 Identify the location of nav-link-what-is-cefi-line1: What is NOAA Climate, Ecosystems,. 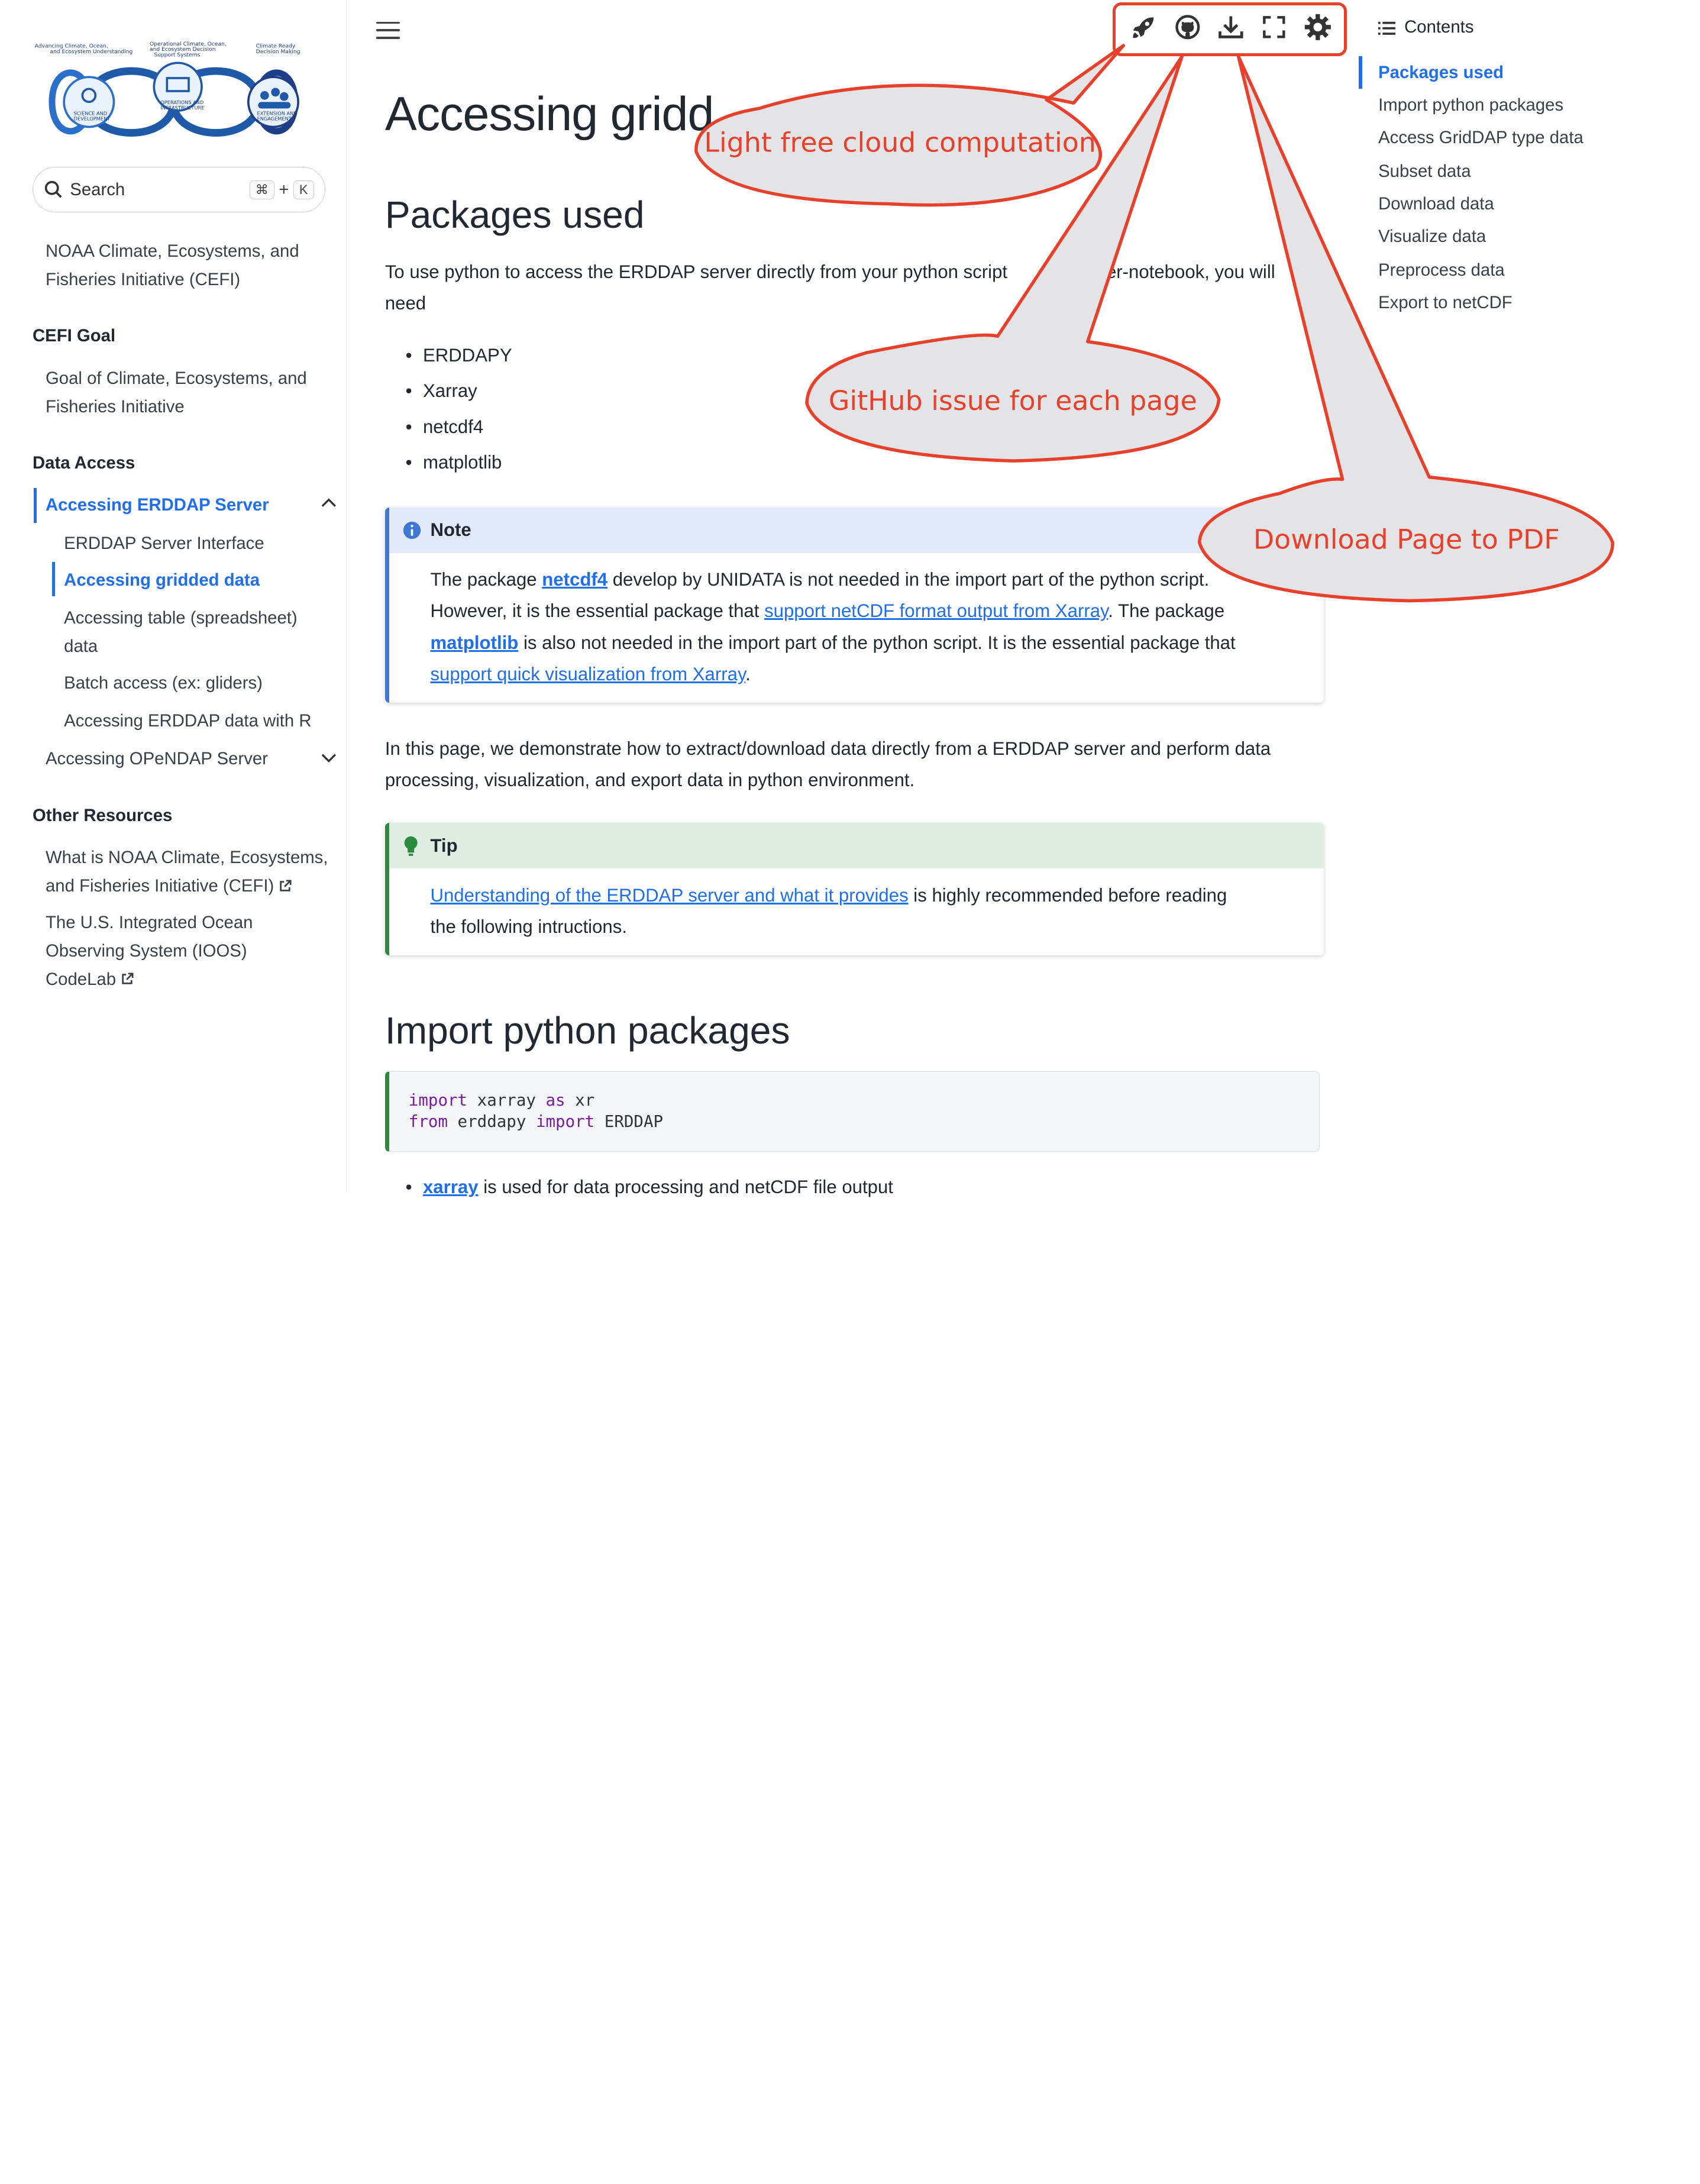
(186, 858).